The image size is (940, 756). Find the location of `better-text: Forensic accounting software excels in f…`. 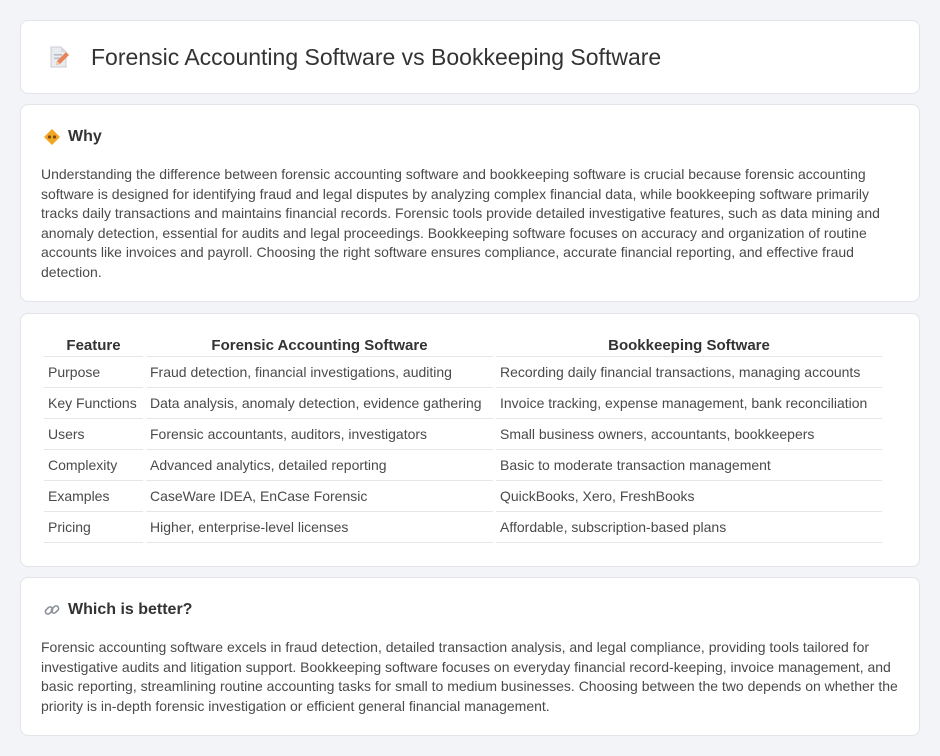

better-text: Forensic accounting software excels in f… is located at coordinates (469, 676).